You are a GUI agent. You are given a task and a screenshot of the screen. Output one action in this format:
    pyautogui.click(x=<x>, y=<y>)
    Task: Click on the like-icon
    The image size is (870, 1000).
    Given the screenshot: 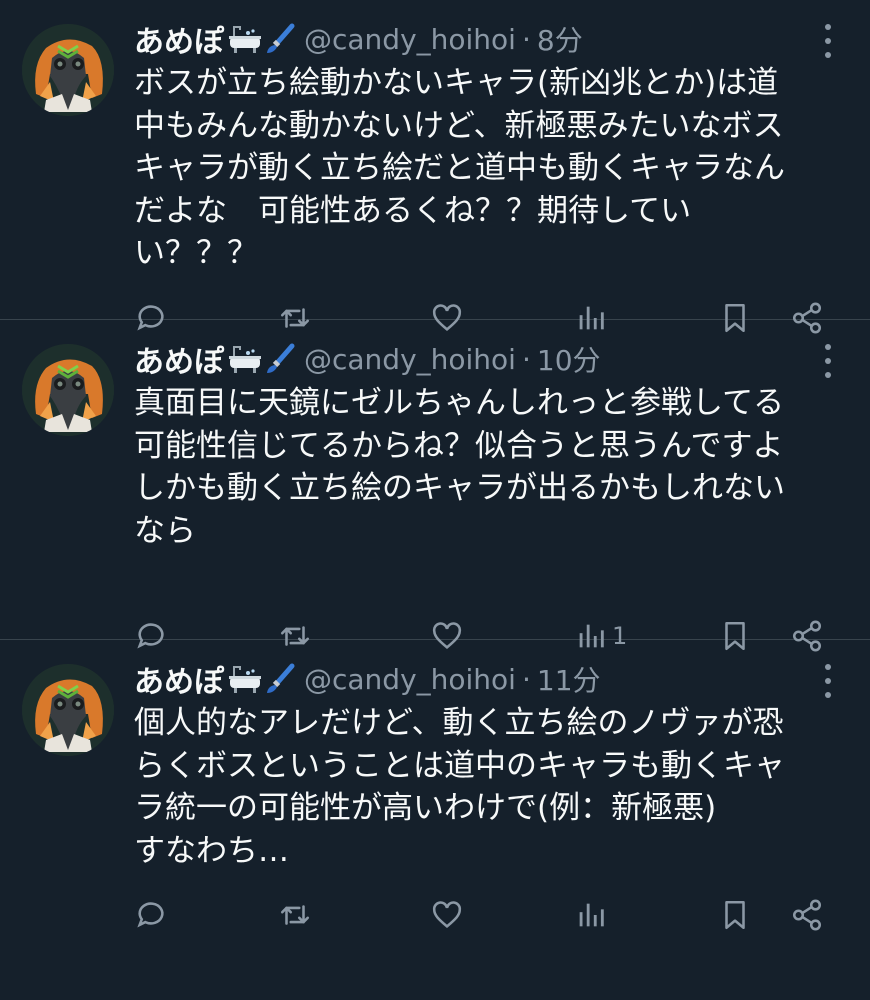 What is the action you would take?
    pyautogui.click(x=447, y=914)
    